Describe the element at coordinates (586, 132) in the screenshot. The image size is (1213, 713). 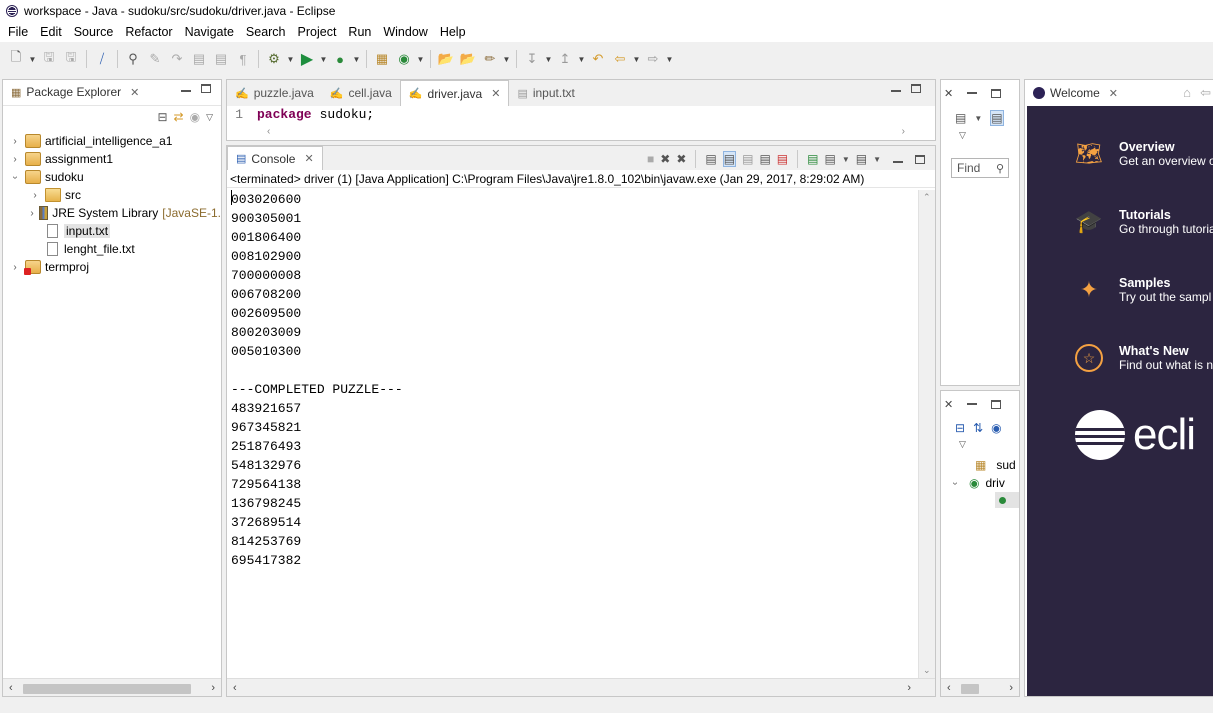
I see `editor-hscrollbar: ‹ ›` at that location.